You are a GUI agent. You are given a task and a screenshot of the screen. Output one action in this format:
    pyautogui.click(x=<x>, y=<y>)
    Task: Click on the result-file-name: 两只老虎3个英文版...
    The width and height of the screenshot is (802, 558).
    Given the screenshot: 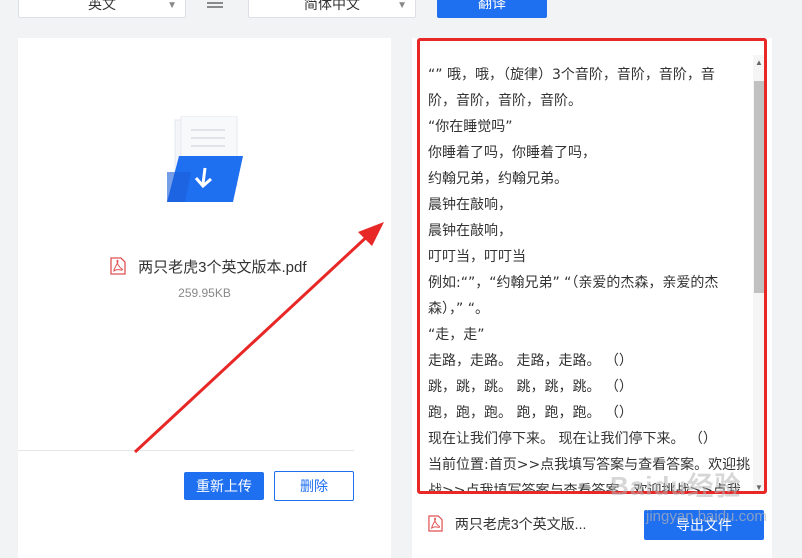 What is the action you would take?
    pyautogui.click(x=520, y=524)
    